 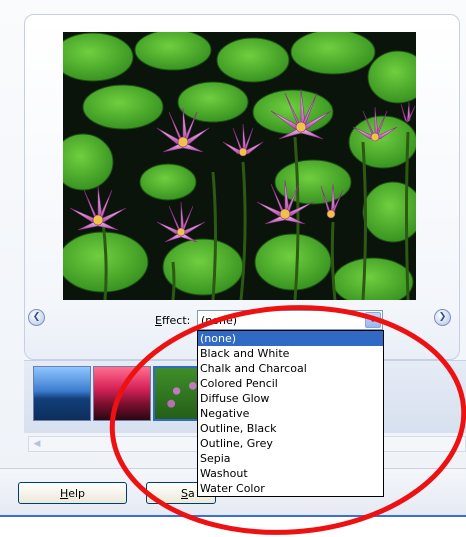 I want to click on help-button-rest: elp, so click(x=77, y=493).